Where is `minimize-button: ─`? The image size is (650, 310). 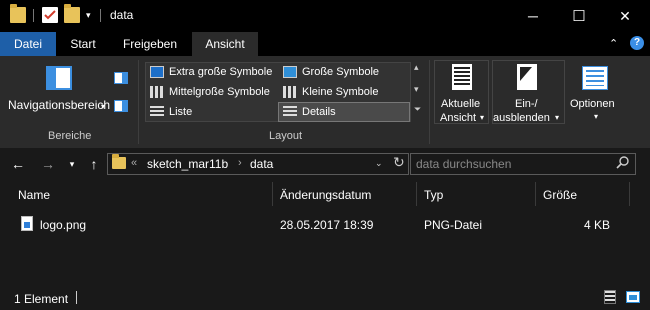
minimize-button: ─ is located at coordinates (533, 16).